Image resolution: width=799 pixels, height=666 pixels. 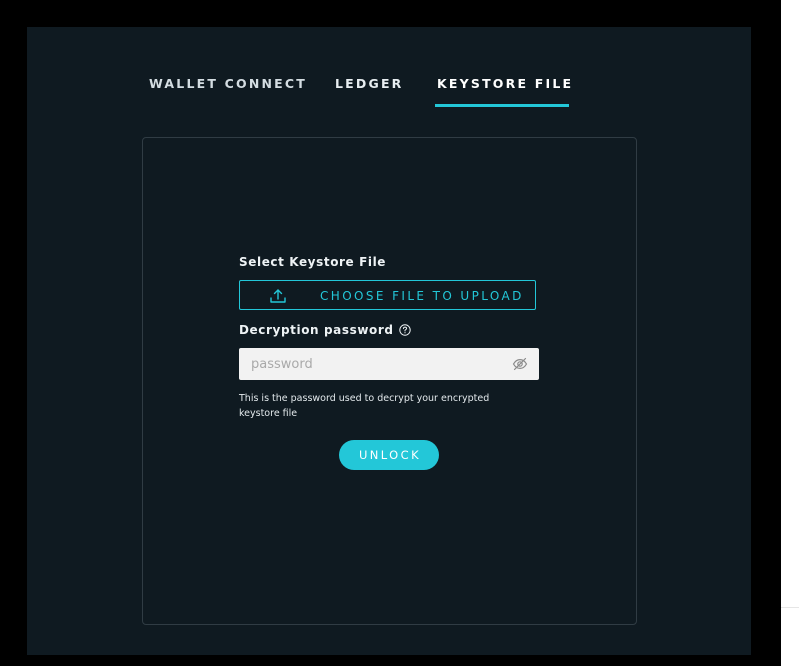 I want to click on upload-icon, so click(x=278, y=296).